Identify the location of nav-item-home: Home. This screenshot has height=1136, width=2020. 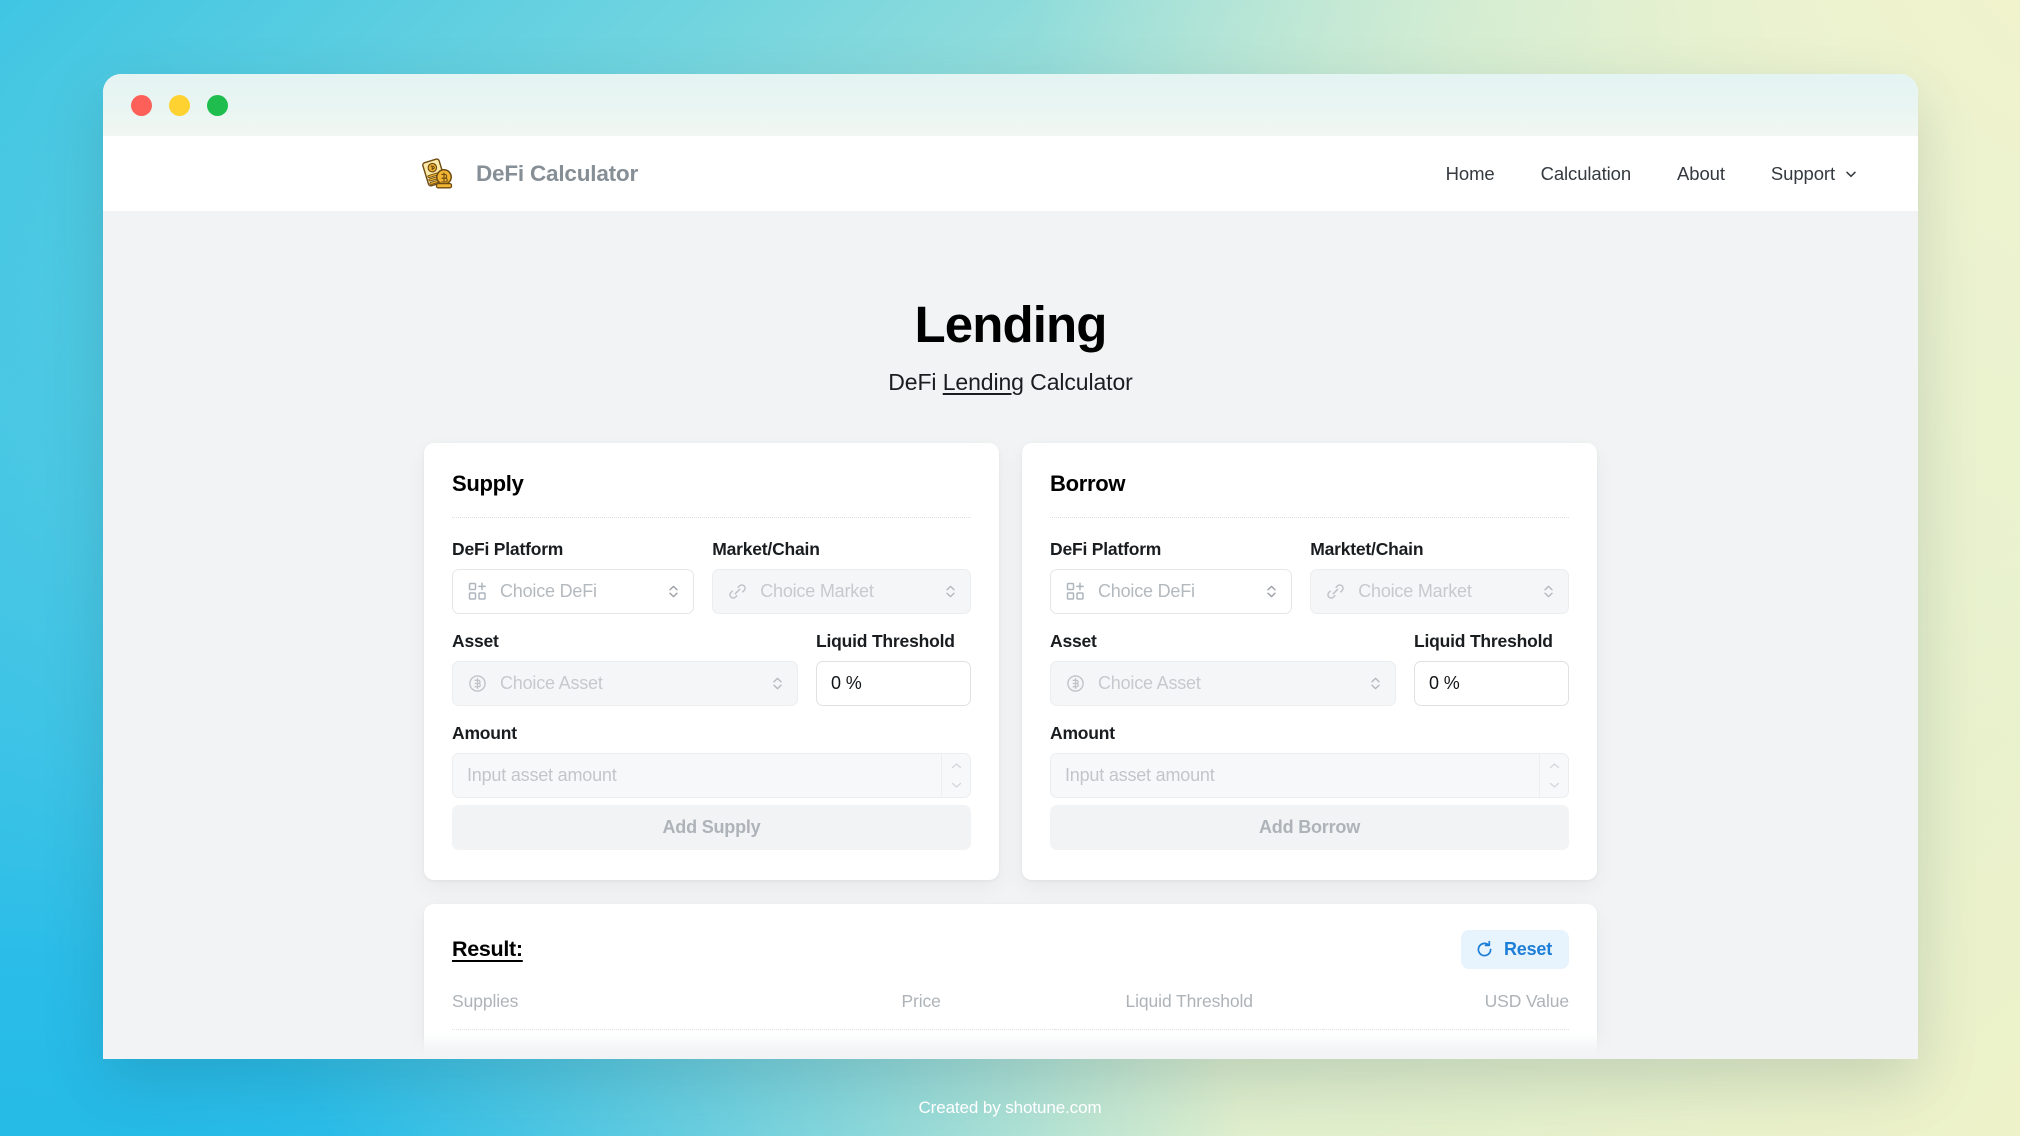
(1470, 174).